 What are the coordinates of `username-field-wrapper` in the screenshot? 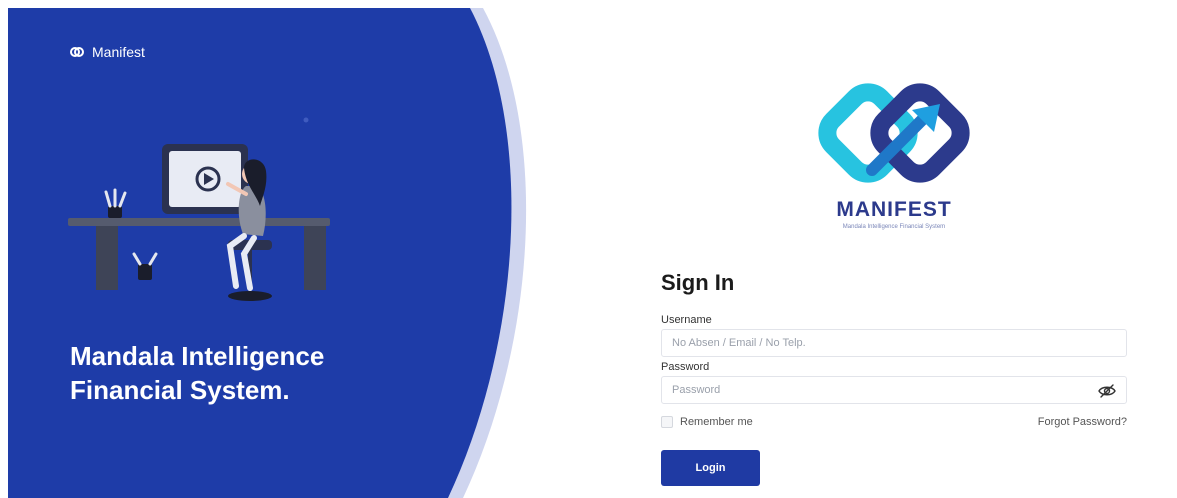 It's located at (894, 343).